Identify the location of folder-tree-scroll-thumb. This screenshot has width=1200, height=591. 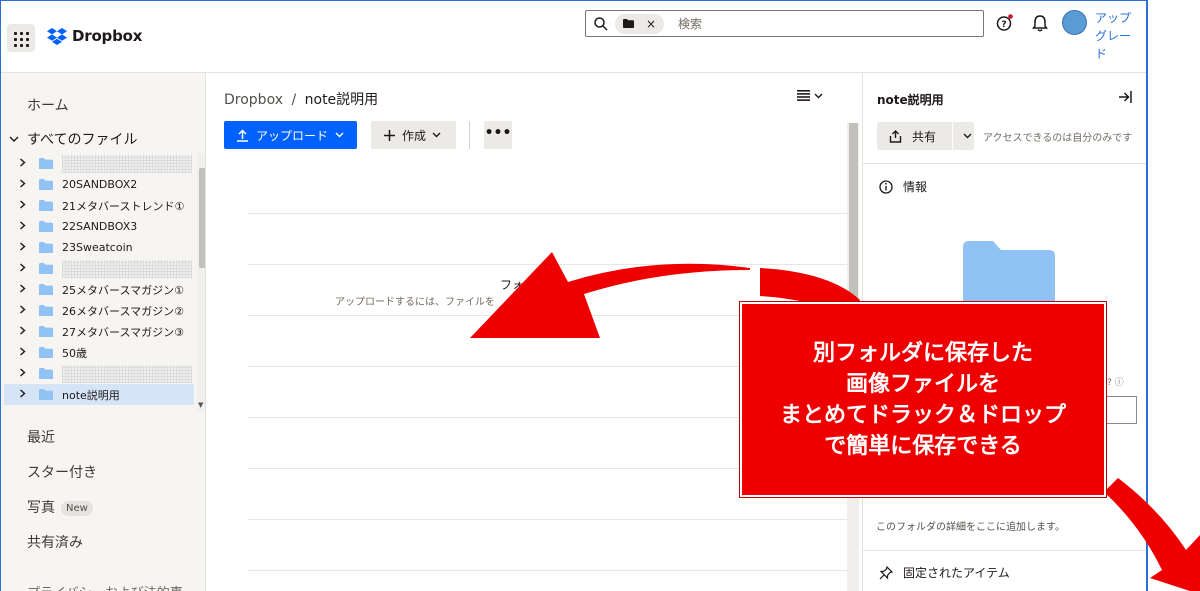
(202, 218).